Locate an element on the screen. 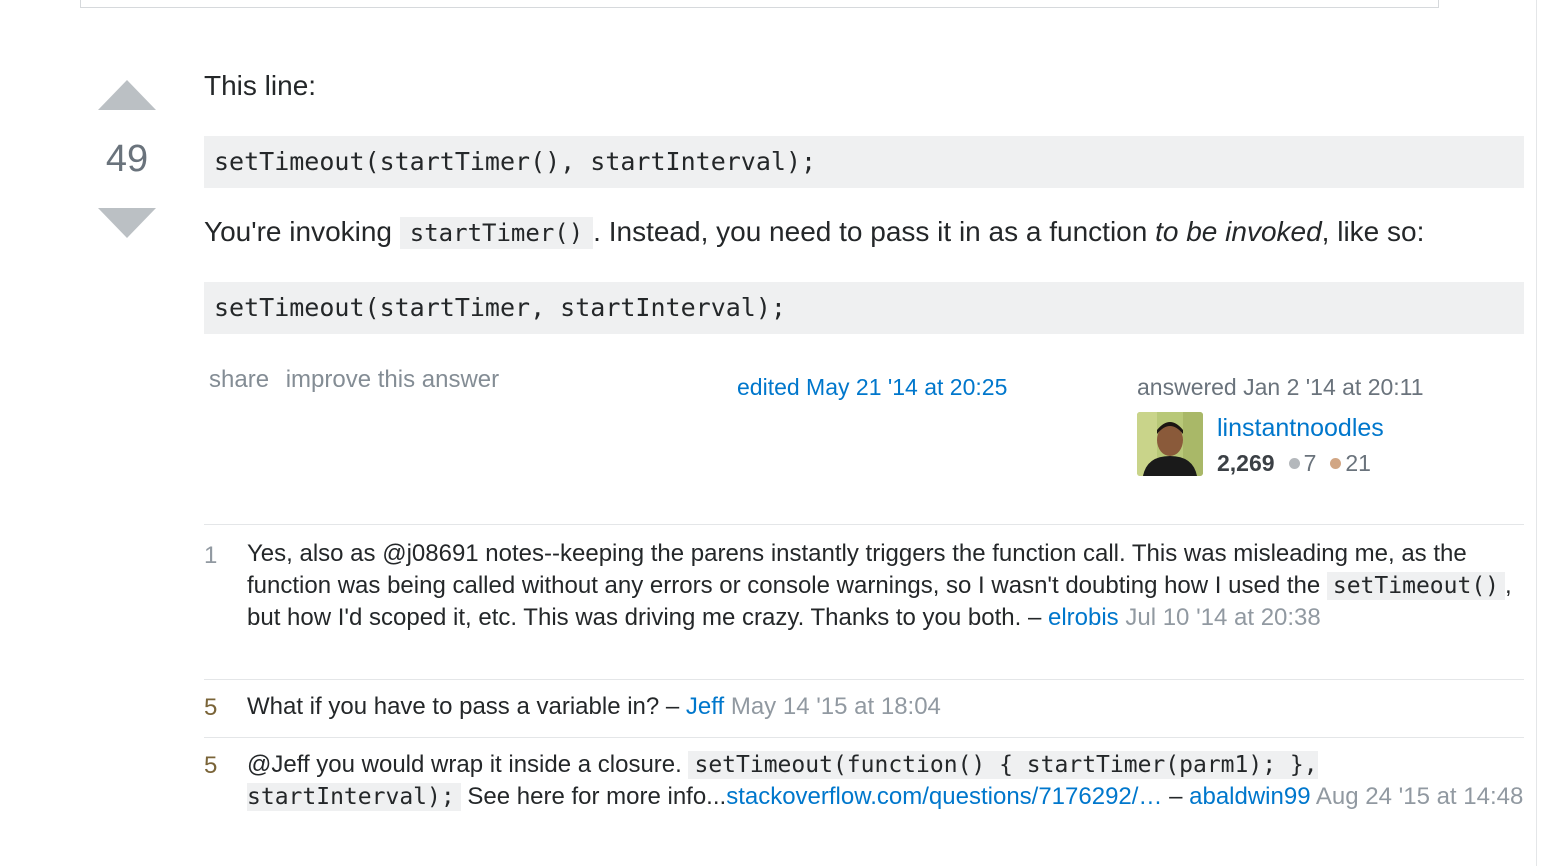 This screenshot has height=866, width=1556. avatar is located at coordinates (1170, 444).